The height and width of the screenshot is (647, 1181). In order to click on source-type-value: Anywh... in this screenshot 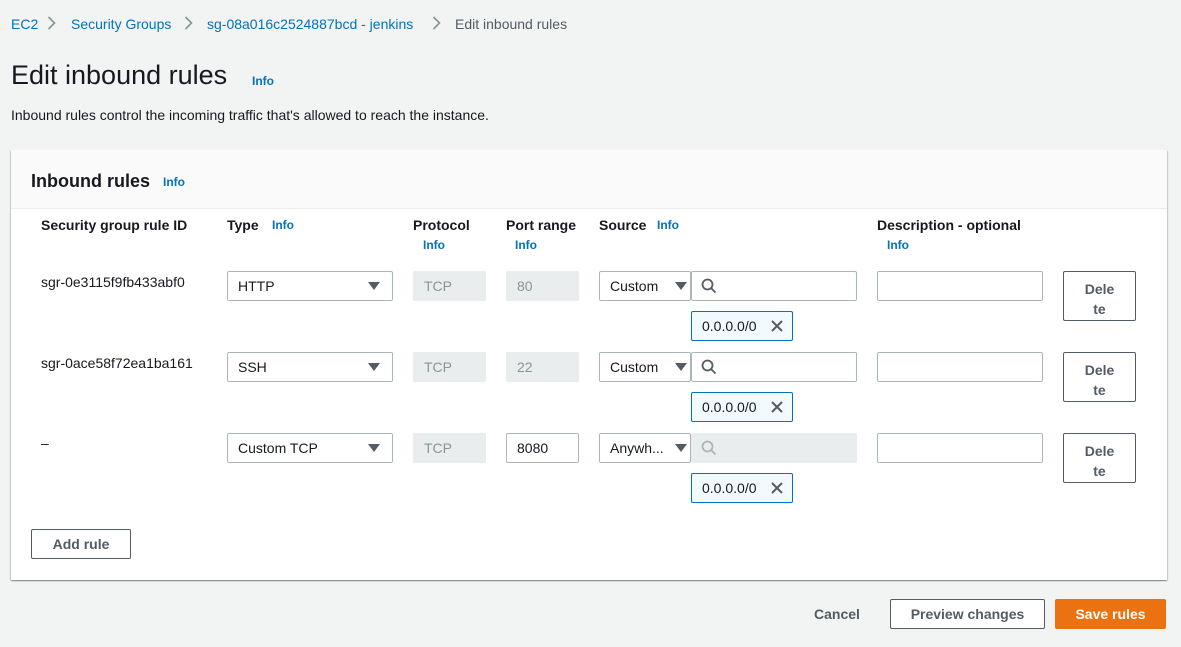, I will do `click(637, 448)`.